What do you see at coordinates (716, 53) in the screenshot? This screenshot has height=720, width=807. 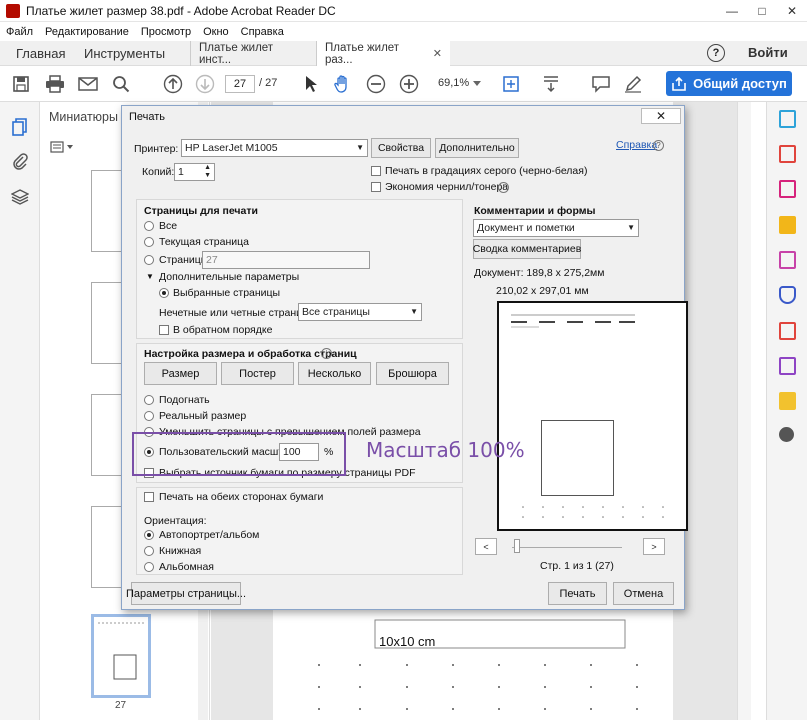 I see `help-icon: ?` at bounding box center [716, 53].